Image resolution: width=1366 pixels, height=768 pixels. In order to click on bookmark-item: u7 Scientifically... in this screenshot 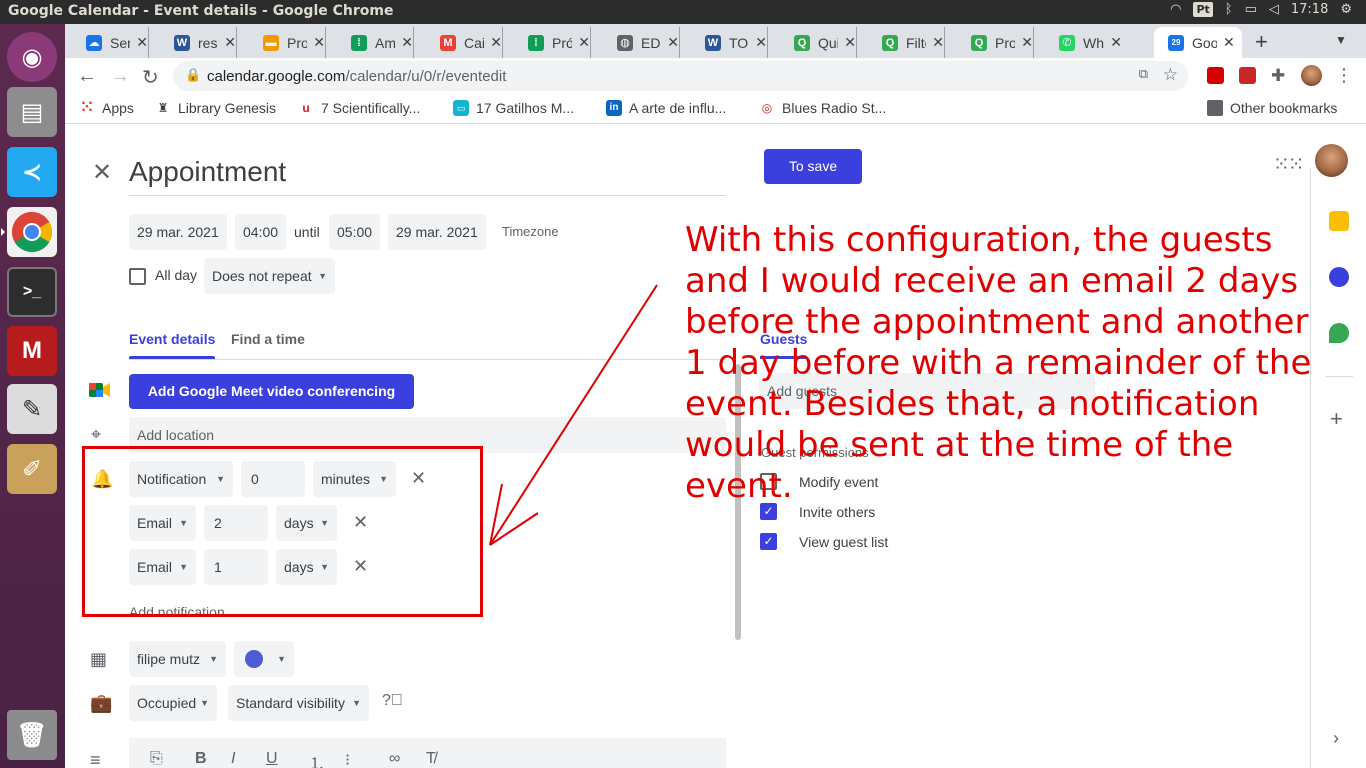, I will do `click(359, 108)`.